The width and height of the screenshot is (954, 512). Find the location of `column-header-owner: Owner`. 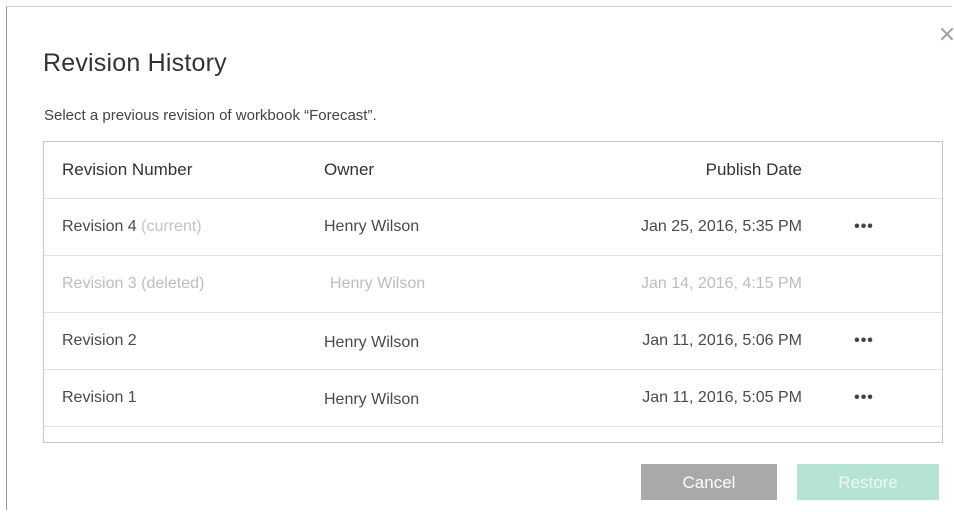

column-header-owner: Owner is located at coordinates (349, 169).